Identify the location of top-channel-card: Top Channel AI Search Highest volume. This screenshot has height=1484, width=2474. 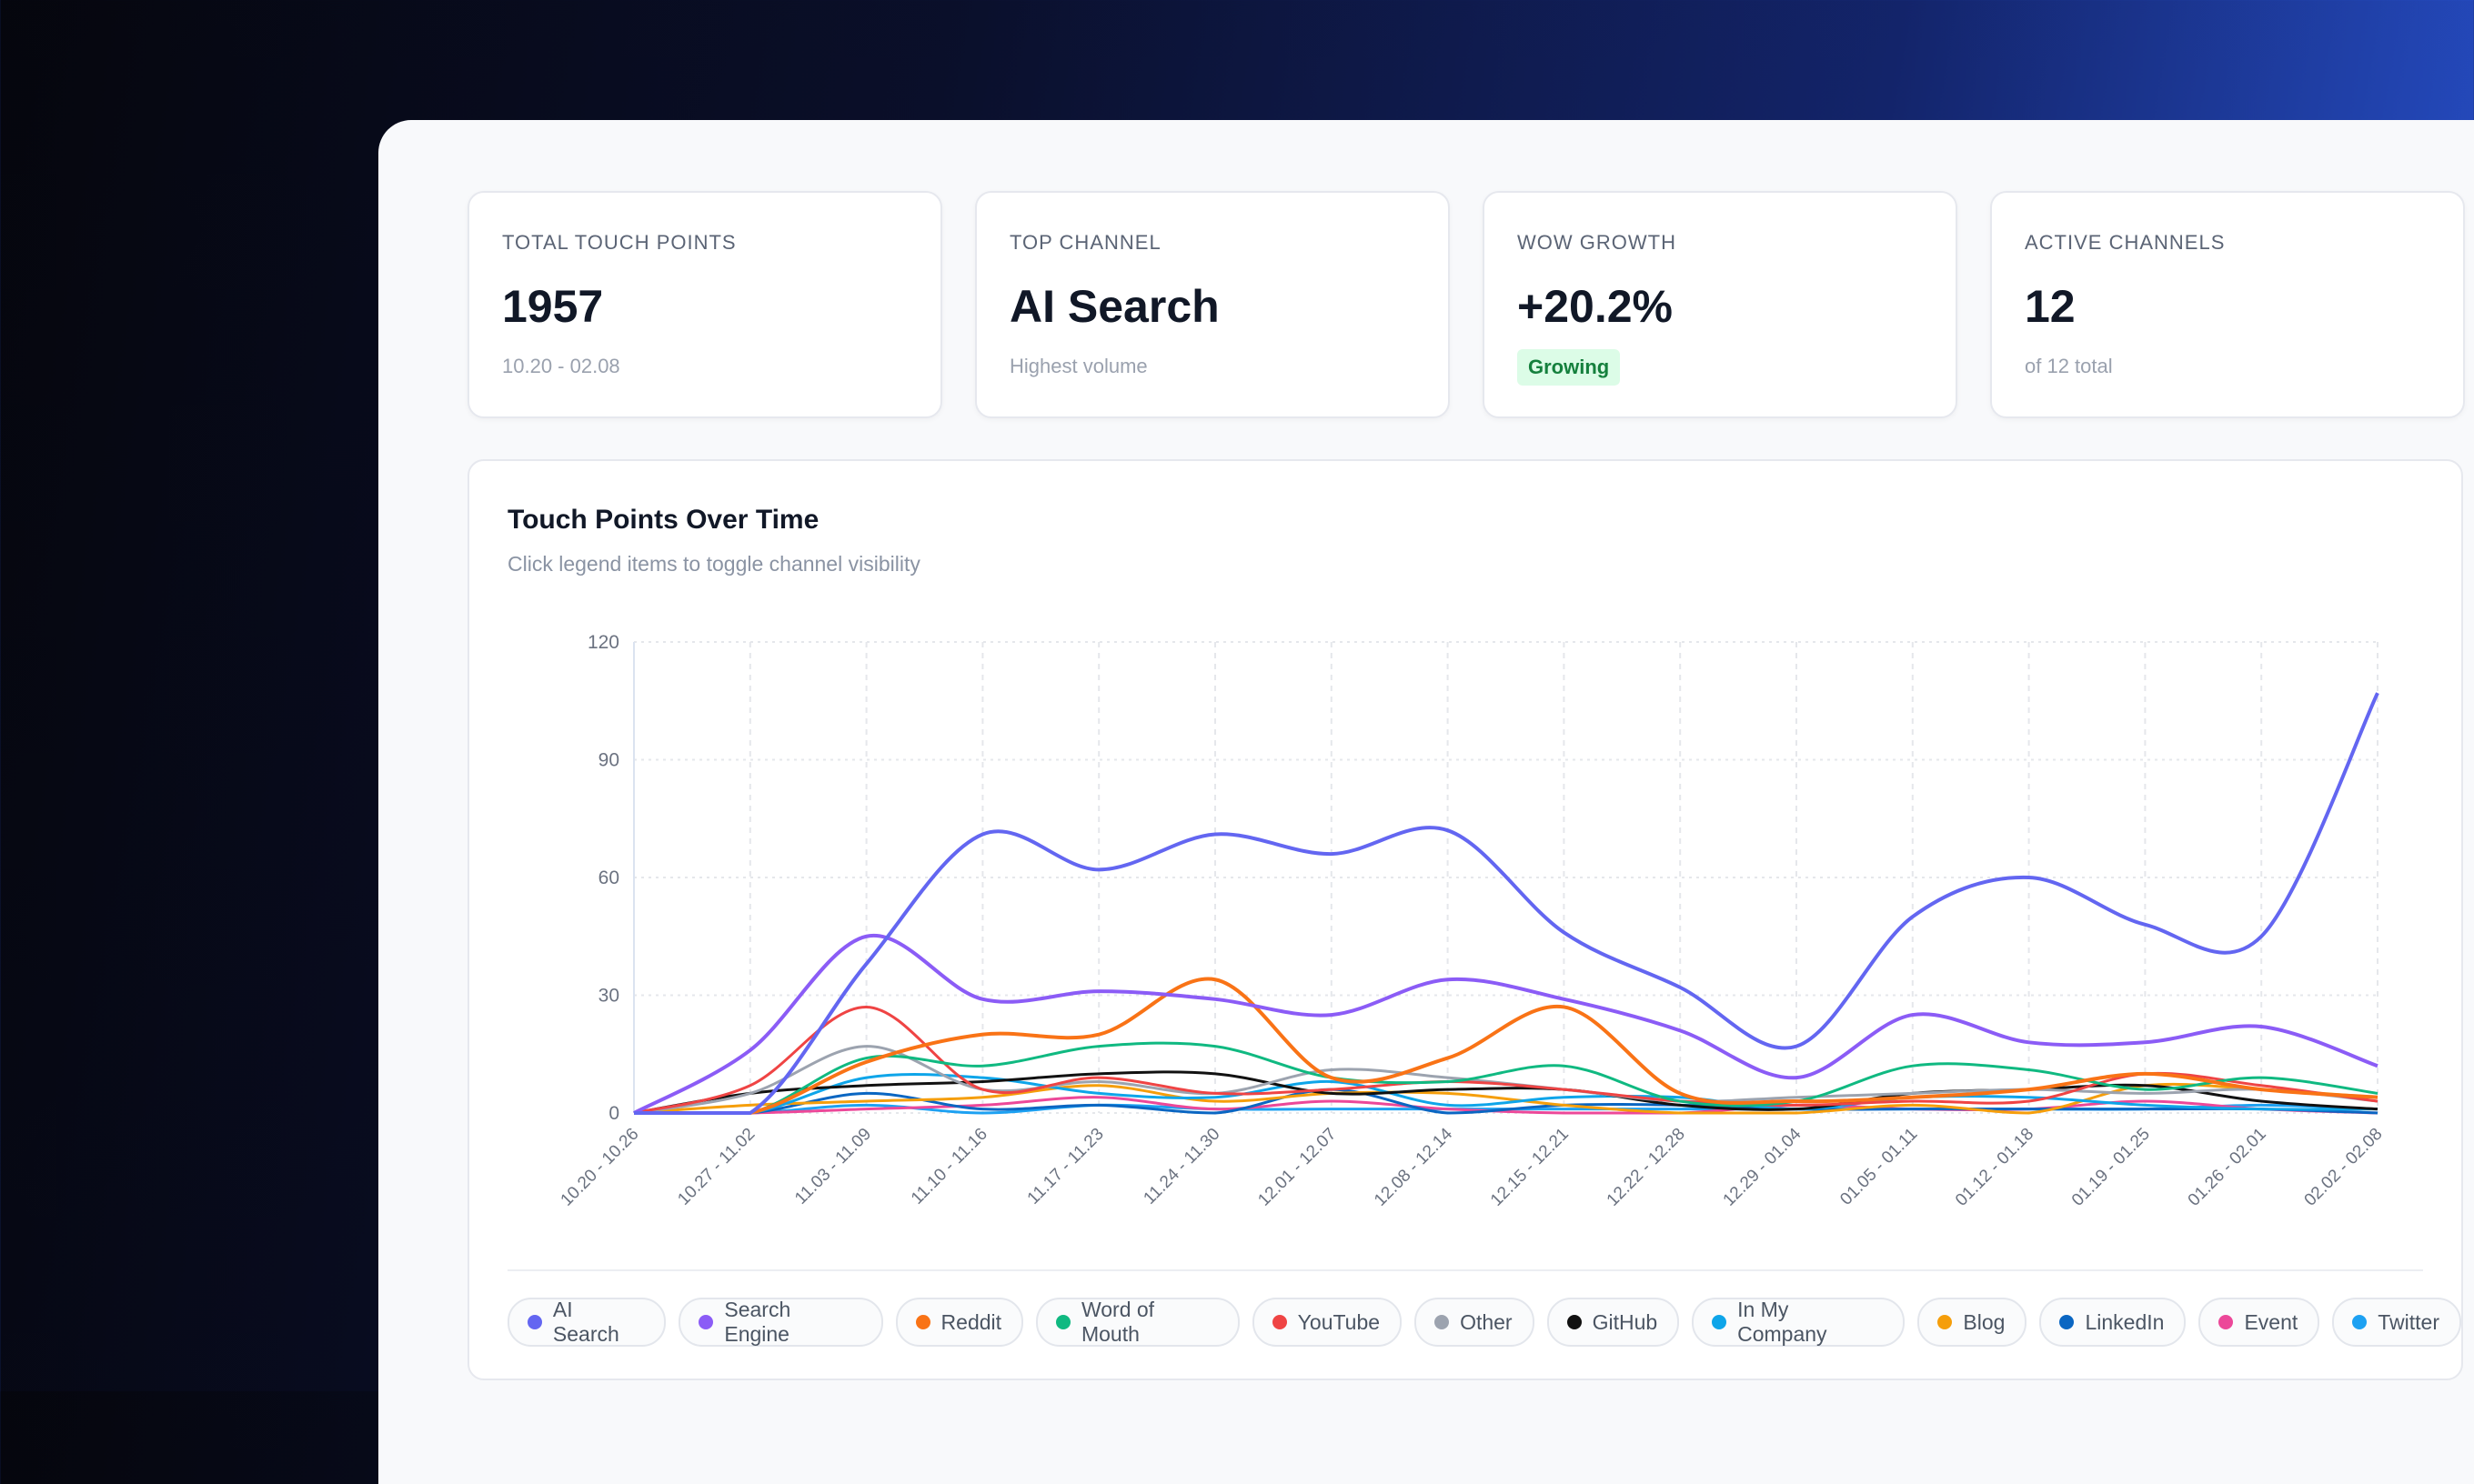
(1212, 304).